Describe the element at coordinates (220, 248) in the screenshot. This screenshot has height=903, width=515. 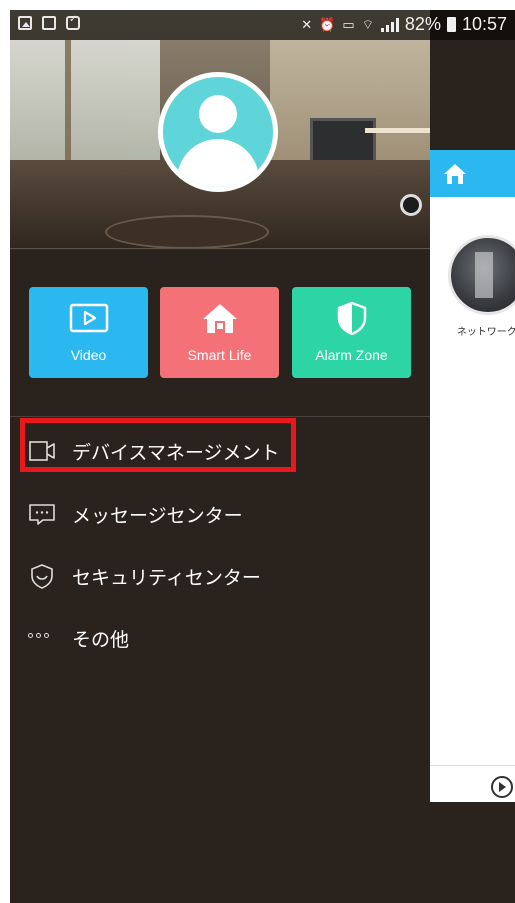
I see `header-divider` at that location.